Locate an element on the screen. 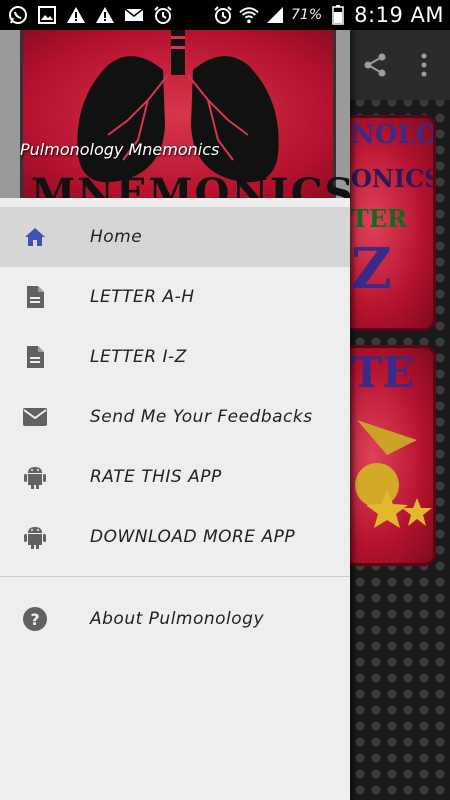 The width and height of the screenshot is (450, 800). menu-item-home: Home is located at coordinates (175, 237).